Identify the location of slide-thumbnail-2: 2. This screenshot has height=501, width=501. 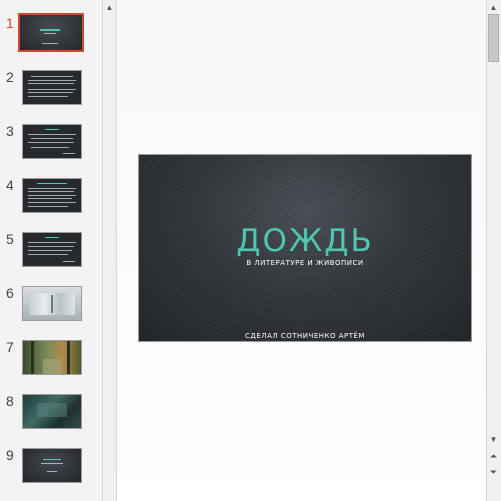
(51, 94).